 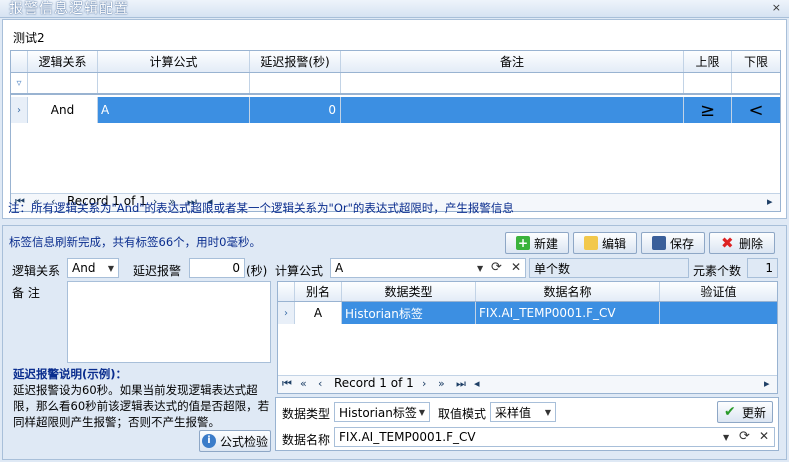 I want to click on save-label: 保存, so click(x=681, y=243).